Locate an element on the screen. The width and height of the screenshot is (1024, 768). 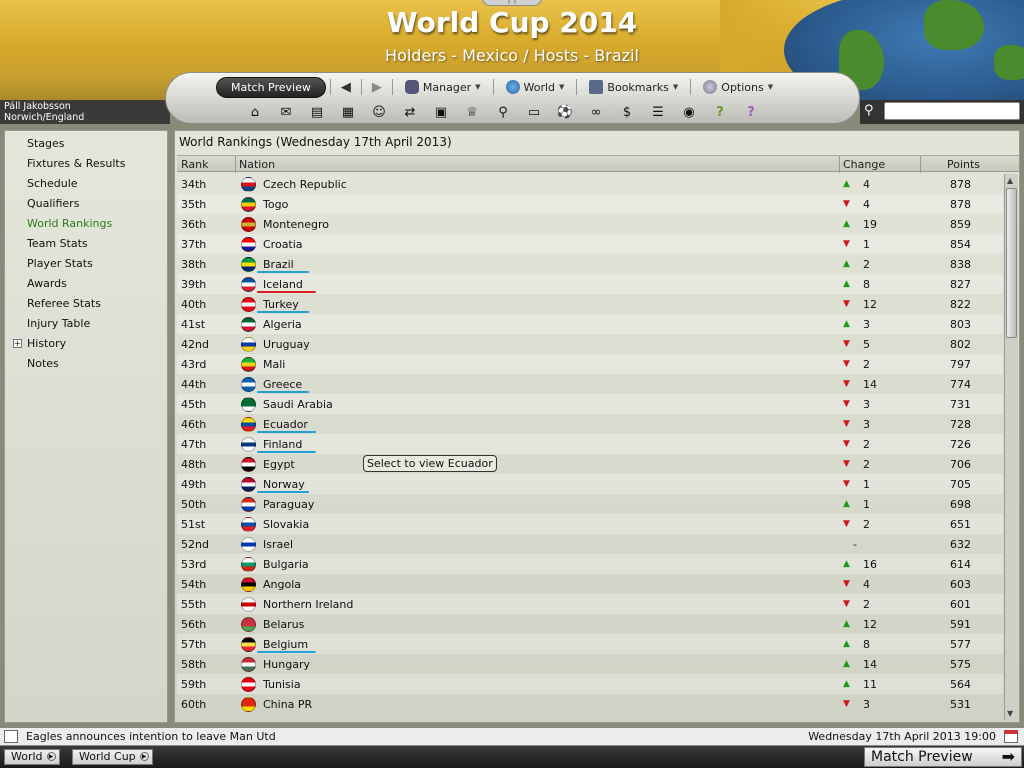
nation-link: Ecuador is located at coordinates (285, 424).